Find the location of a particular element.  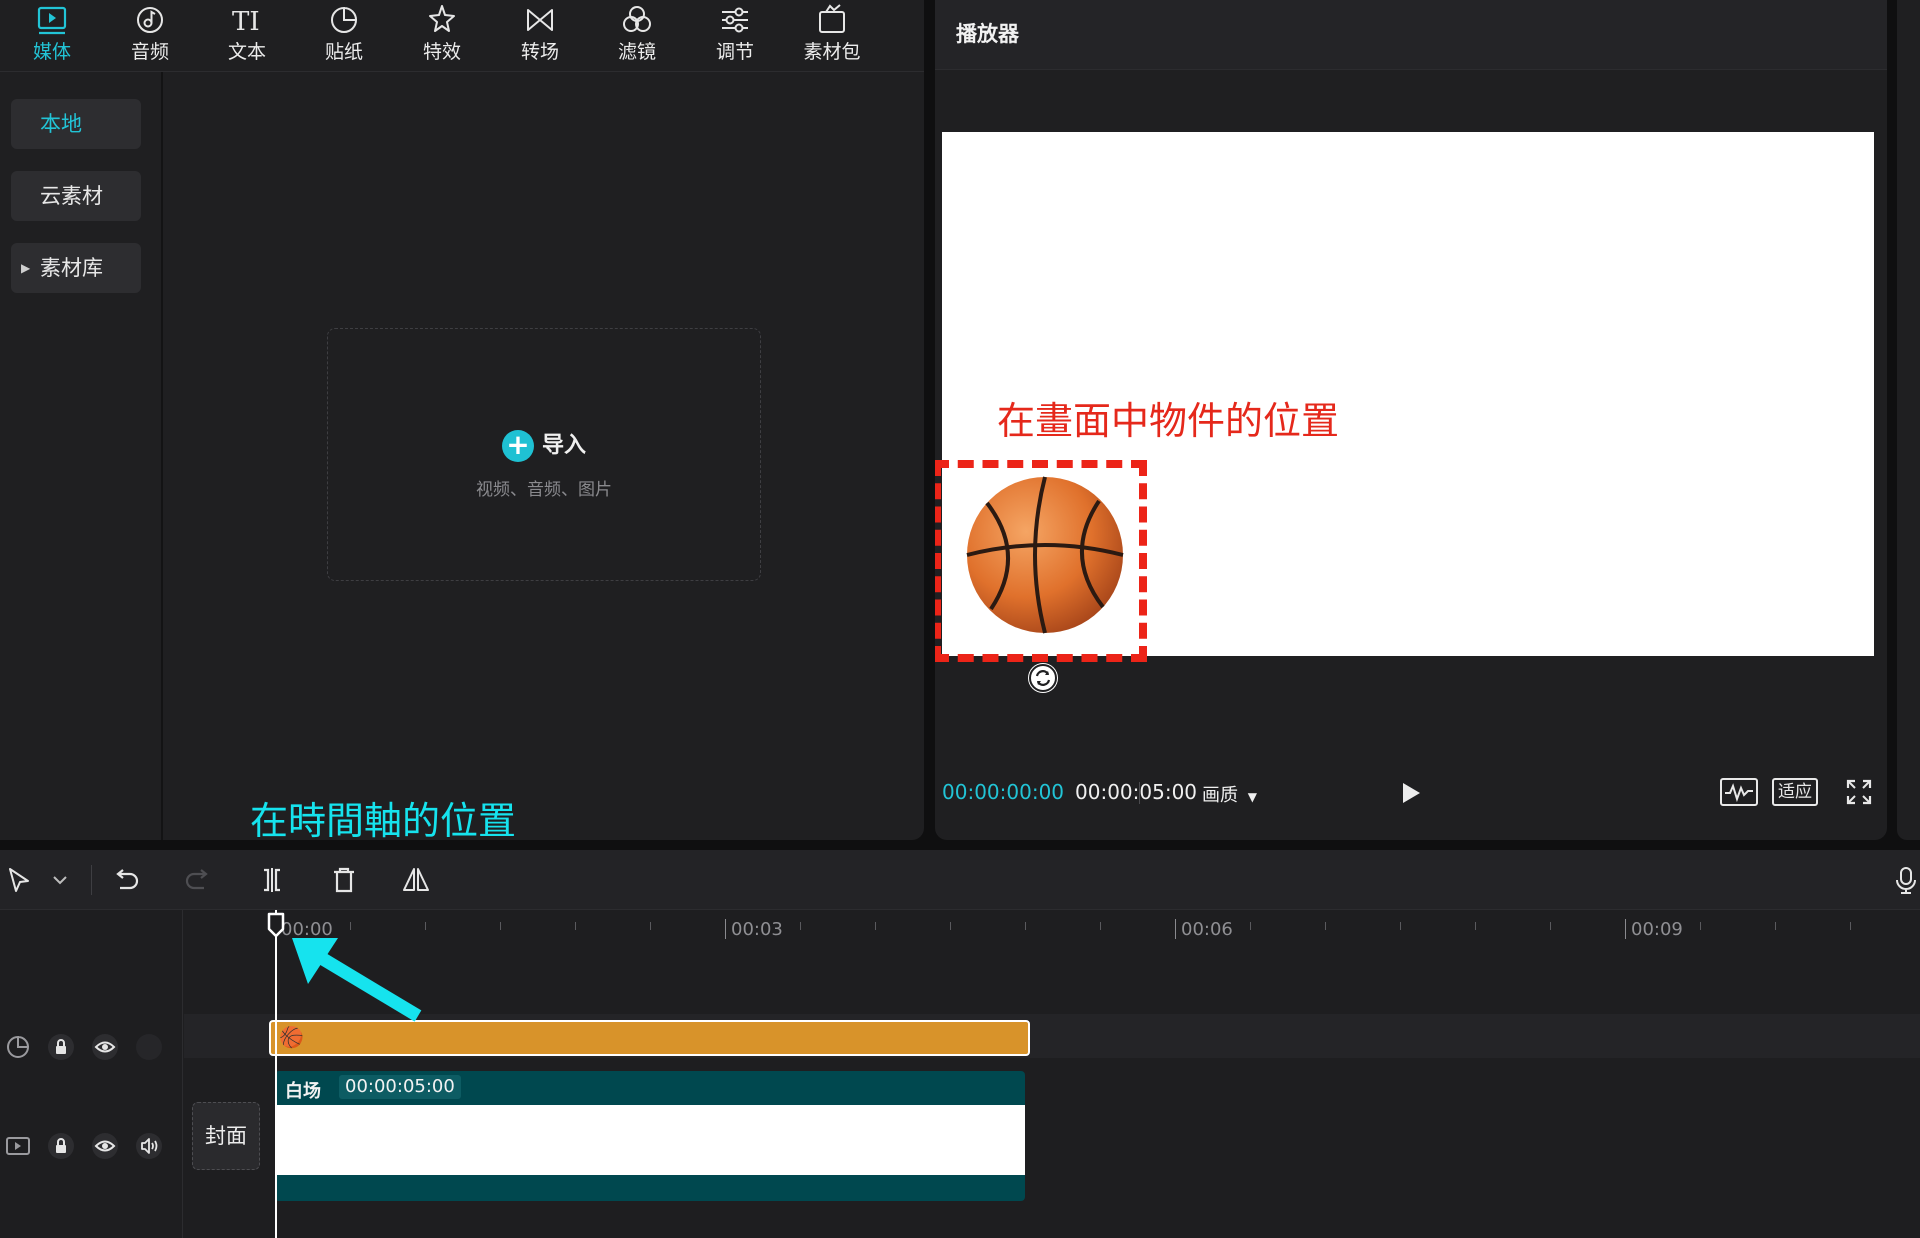

trash-icon is located at coordinates (344, 880).